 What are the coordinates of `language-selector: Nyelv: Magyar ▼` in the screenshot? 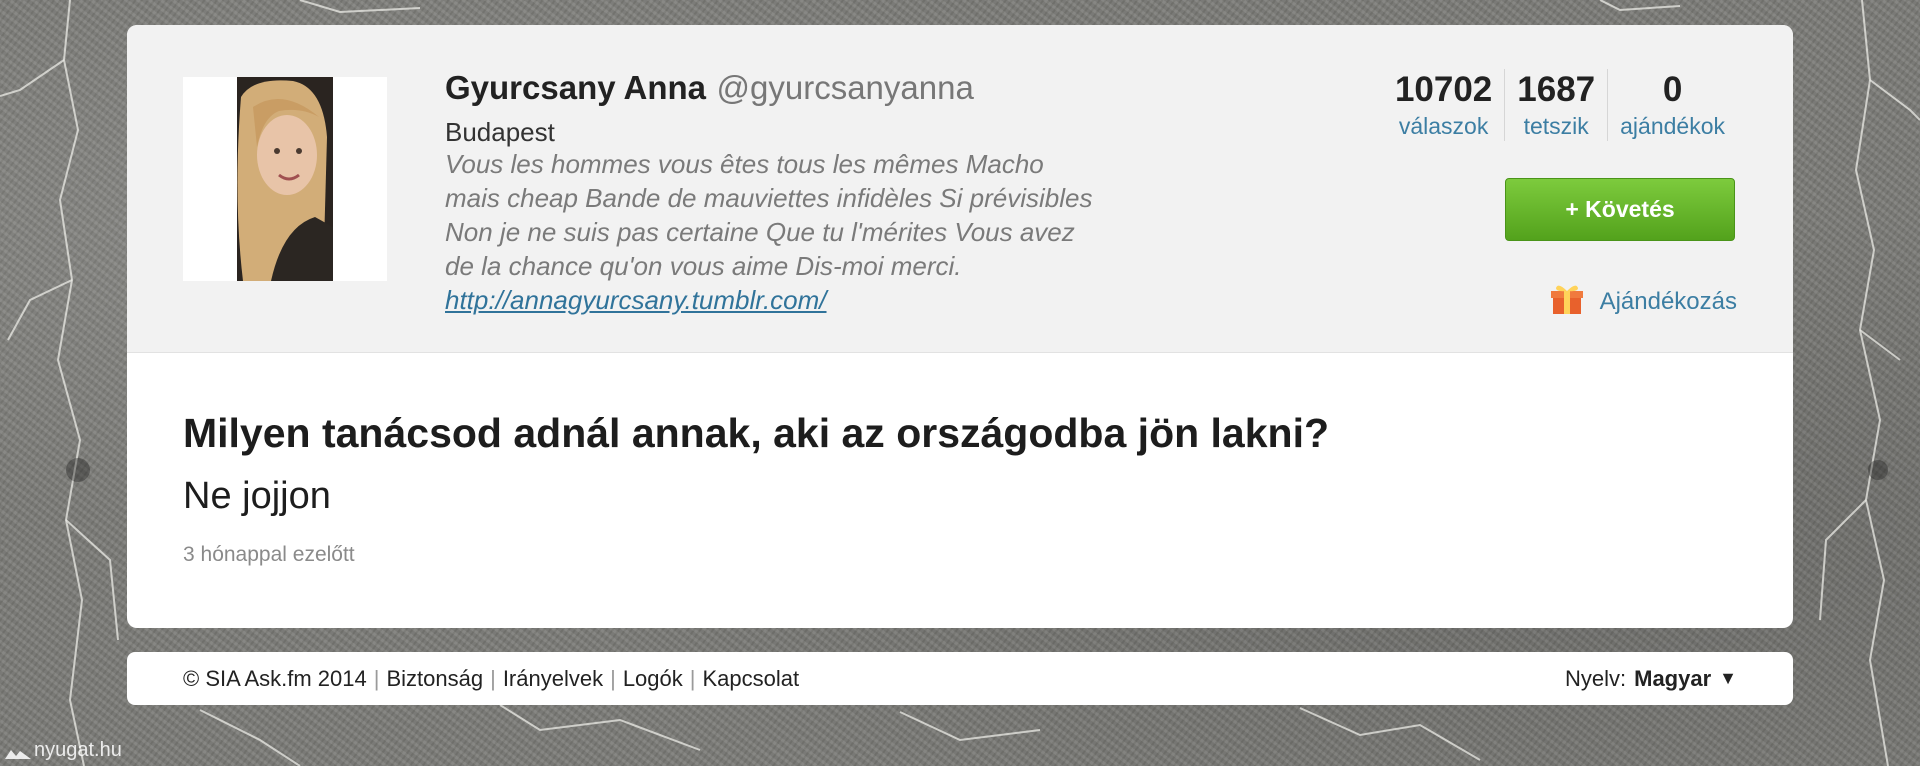 It's located at (1651, 678).